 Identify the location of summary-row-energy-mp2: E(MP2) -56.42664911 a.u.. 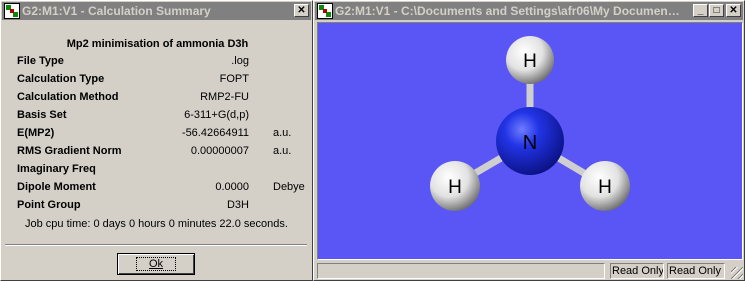
(162, 135).